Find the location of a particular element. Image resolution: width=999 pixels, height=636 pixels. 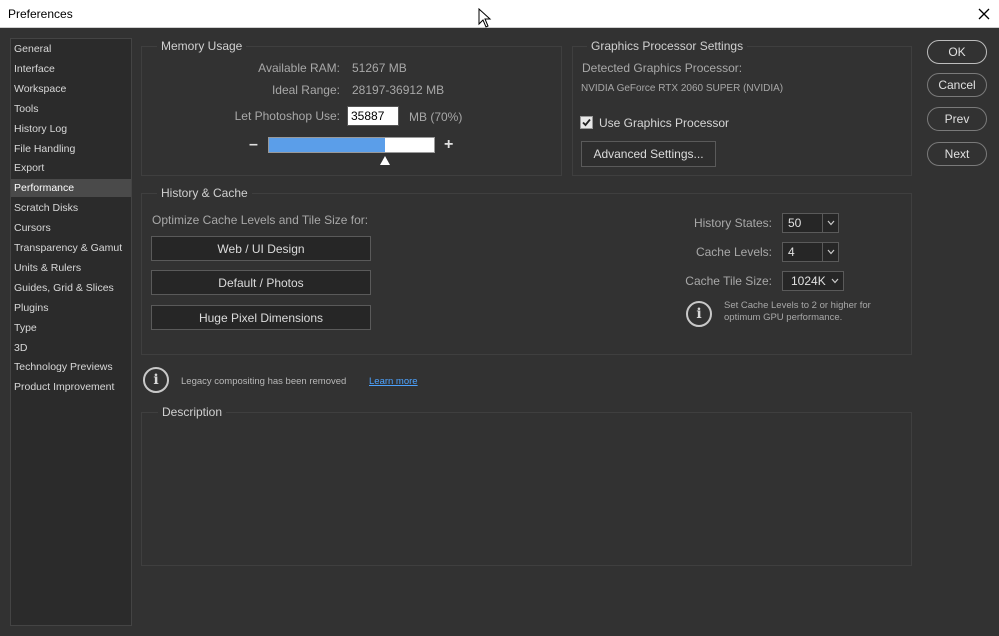

increase-memory-button: + is located at coordinates (448, 145).